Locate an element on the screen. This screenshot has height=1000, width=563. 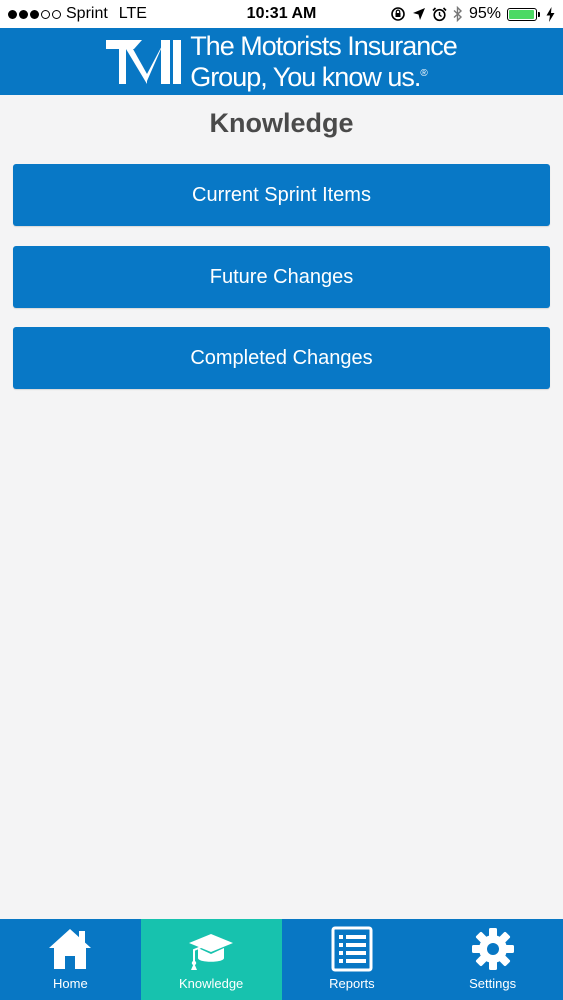
list-icon is located at coordinates (352, 949).